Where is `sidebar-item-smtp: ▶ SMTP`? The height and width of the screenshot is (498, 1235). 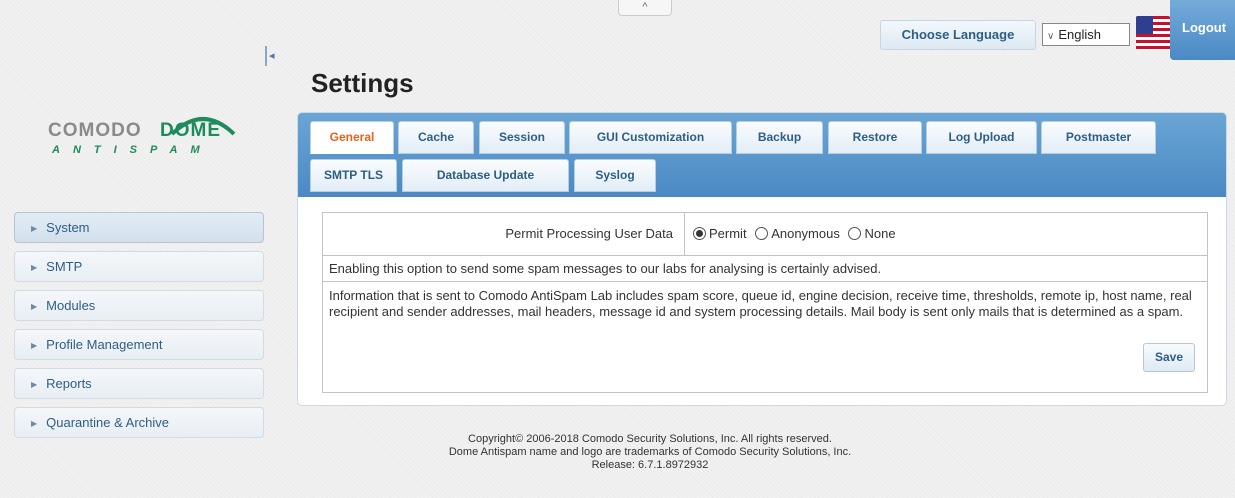 sidebar-item-smtp: ▶ SMTP is located at coordinates (139, 266).